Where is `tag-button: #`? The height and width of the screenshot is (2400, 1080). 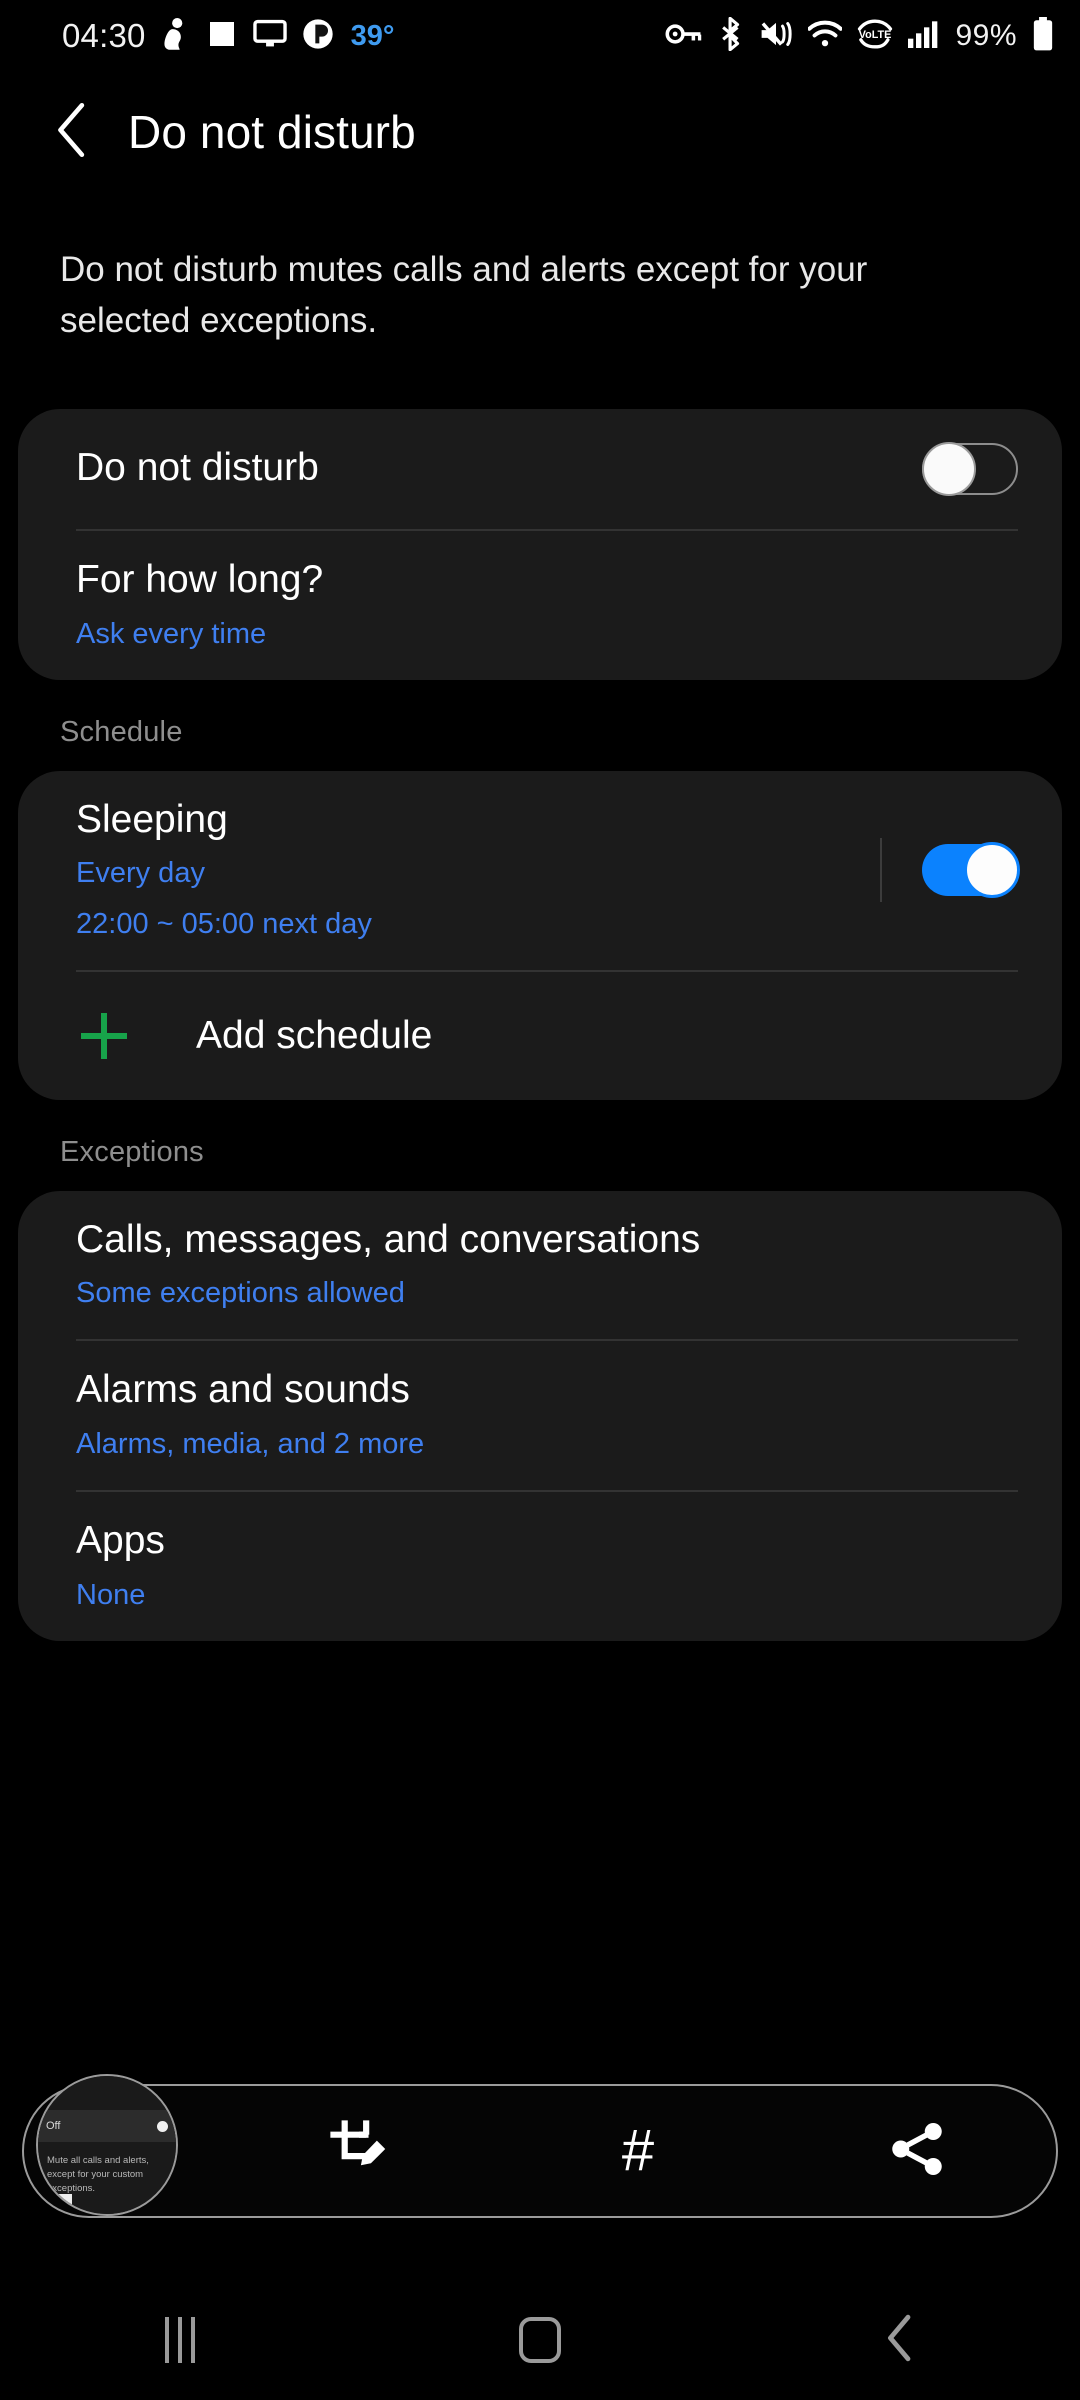
tag-button: # is located at coordinates (638, 2151).